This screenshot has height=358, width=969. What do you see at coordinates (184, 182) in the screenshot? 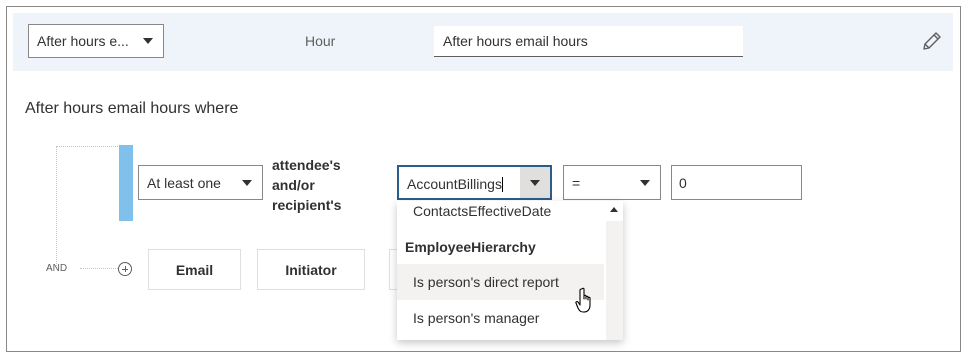
I see `quantifier-value: At least one` at bounding box center [184, 182].